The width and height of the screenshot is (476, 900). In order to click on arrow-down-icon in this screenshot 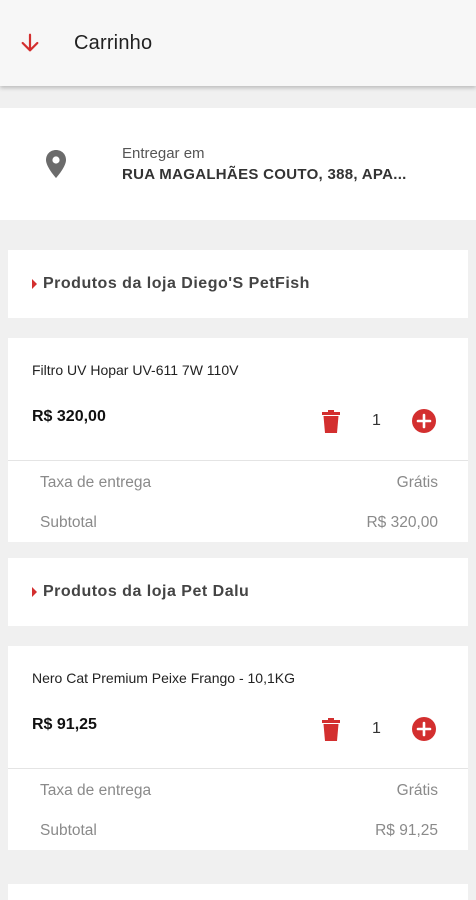, I will do `click(30, 42)`.